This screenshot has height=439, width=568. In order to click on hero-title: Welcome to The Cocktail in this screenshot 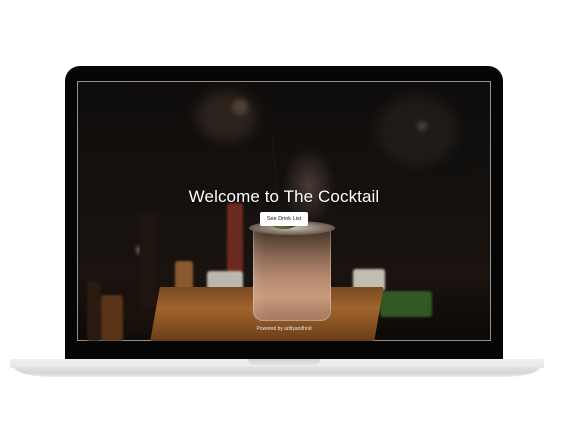, I will do `click(284, 196)`.